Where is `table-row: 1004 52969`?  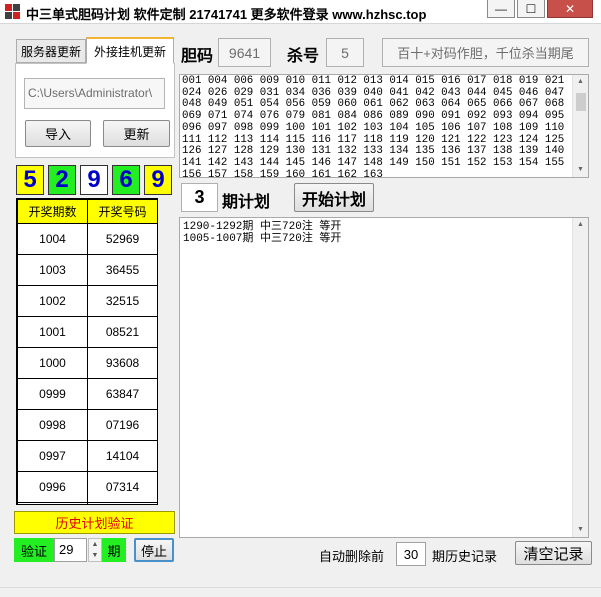 table-row: 1004 52969 is located at coordinates (87, 239).